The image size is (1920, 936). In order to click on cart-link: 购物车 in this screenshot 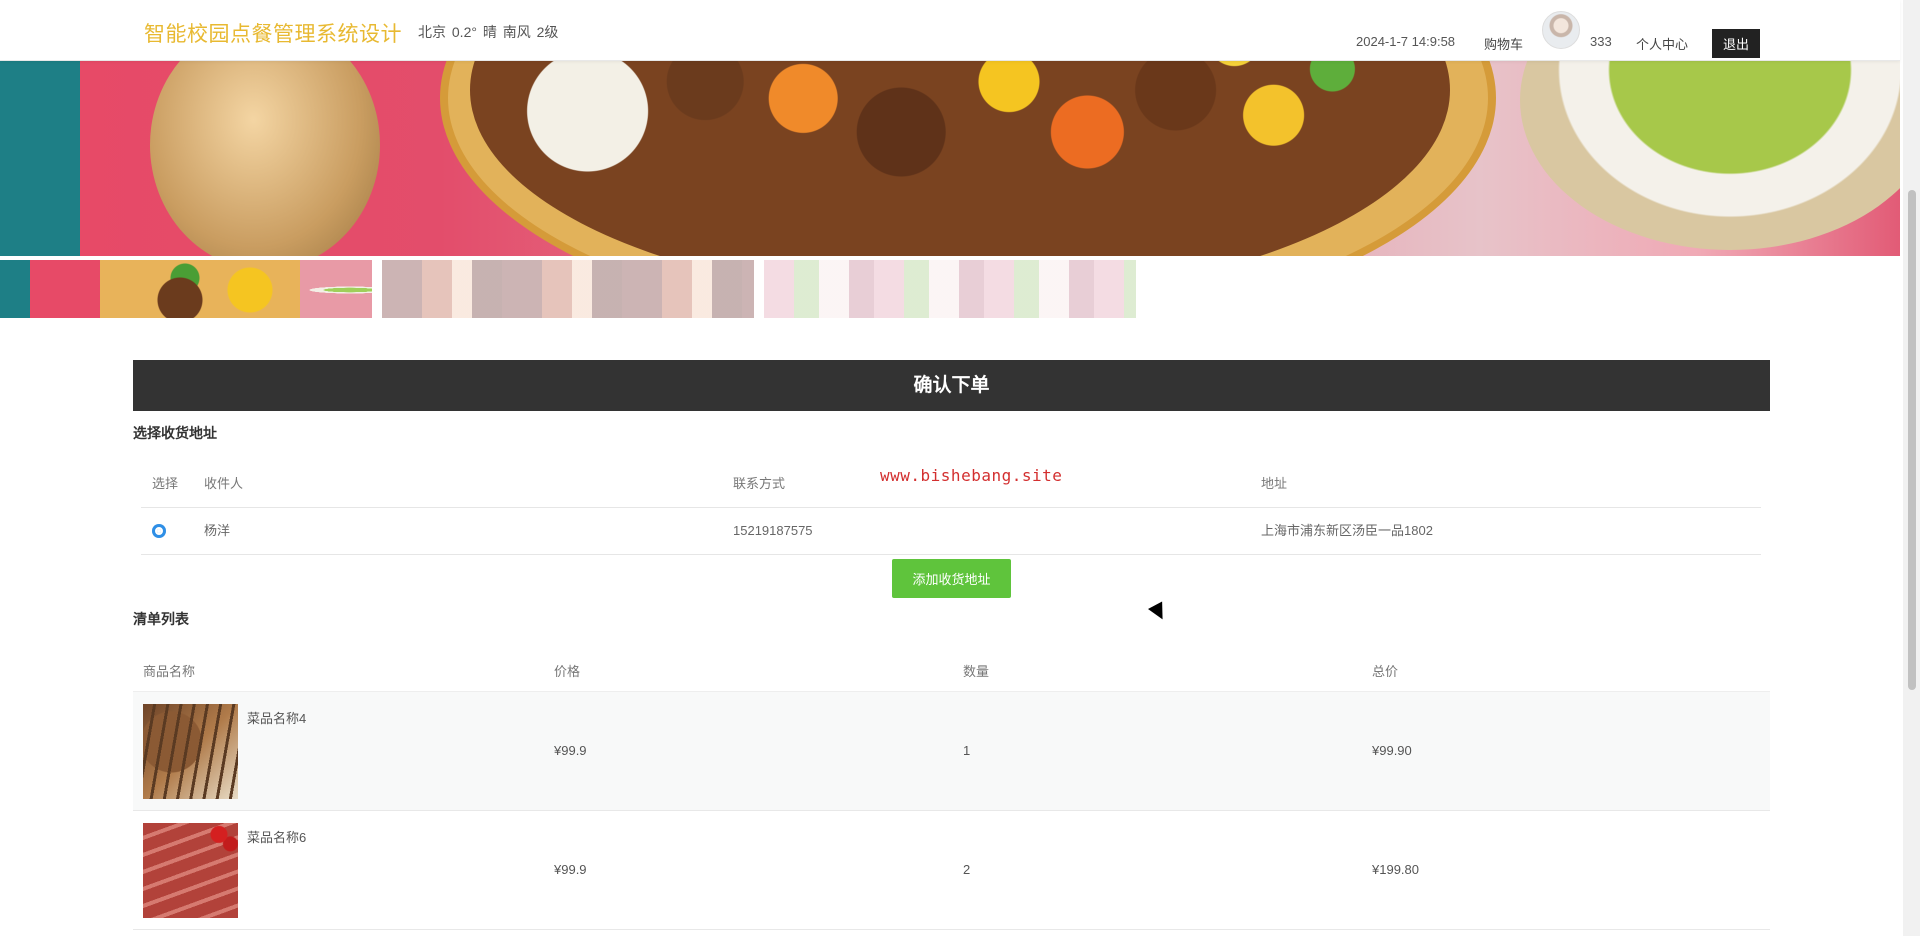, I will do `click(1503, 43)`.